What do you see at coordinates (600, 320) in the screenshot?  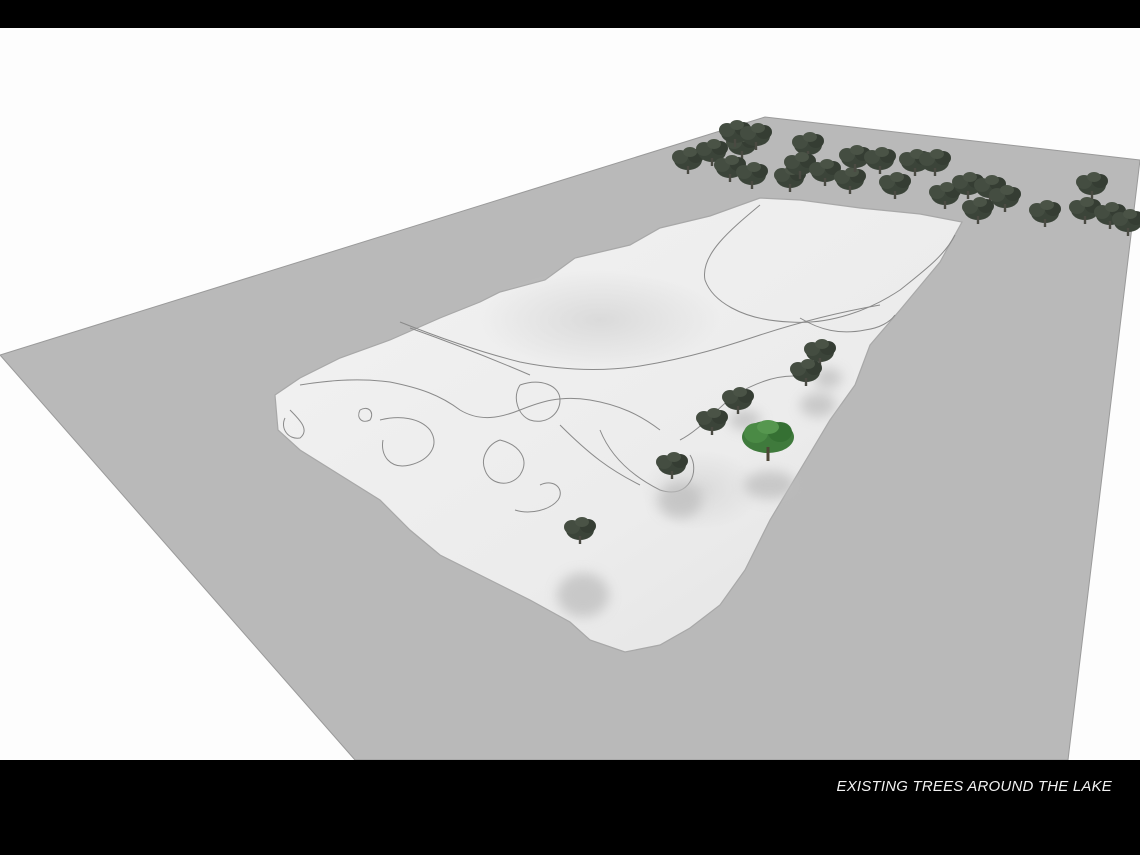 I see `mound-shading` at bounding box center [600, 320].